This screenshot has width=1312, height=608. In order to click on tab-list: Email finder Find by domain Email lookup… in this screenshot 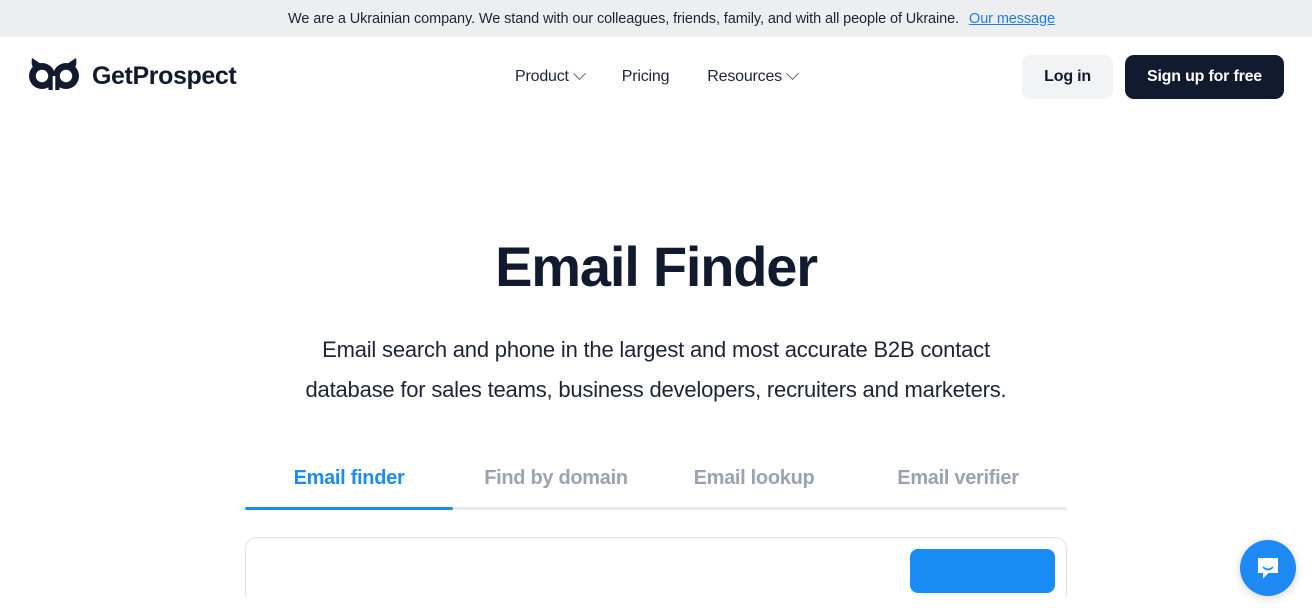, I will do `click(656, 488)`.